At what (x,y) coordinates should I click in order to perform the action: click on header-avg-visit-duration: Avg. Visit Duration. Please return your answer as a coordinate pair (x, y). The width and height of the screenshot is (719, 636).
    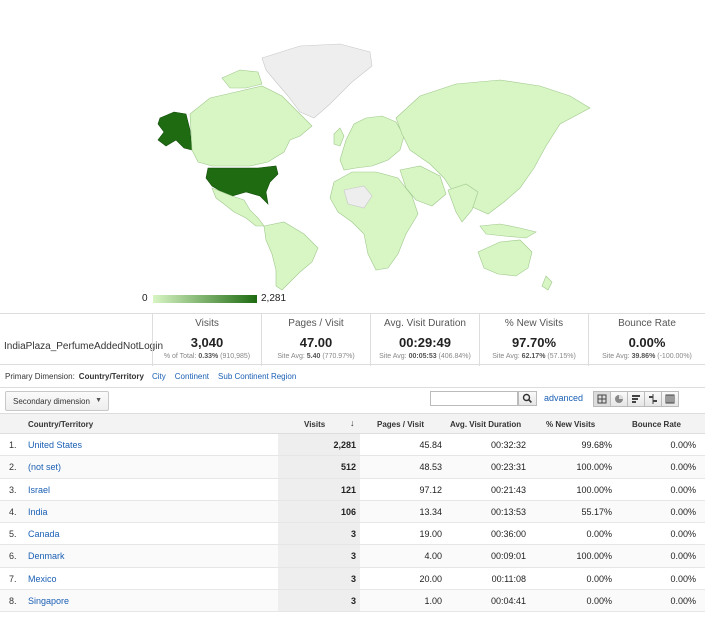
    Looking at the image, I should click on (485, 424).